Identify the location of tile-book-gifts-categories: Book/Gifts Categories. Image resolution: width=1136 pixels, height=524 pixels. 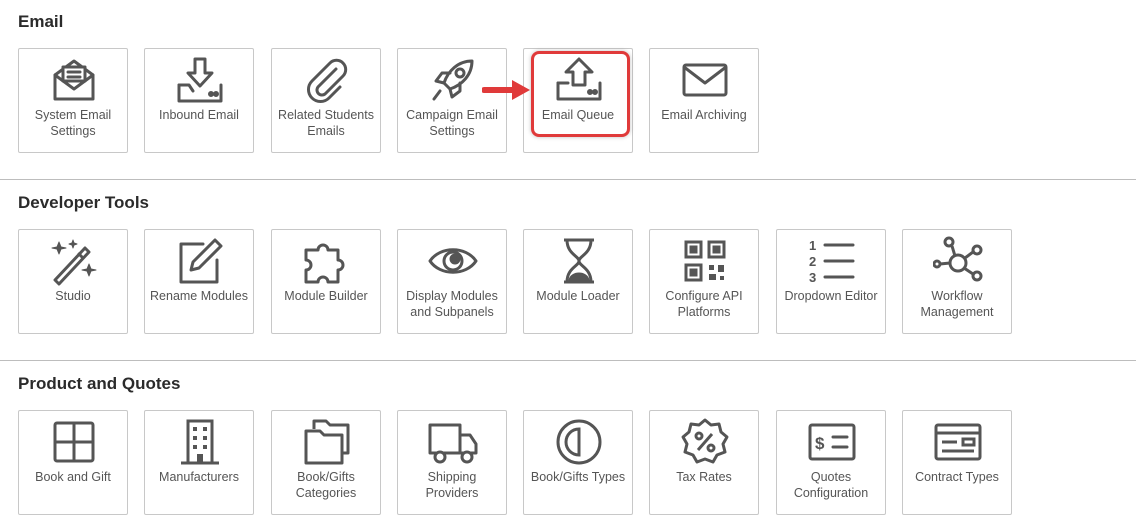
(326, 462).